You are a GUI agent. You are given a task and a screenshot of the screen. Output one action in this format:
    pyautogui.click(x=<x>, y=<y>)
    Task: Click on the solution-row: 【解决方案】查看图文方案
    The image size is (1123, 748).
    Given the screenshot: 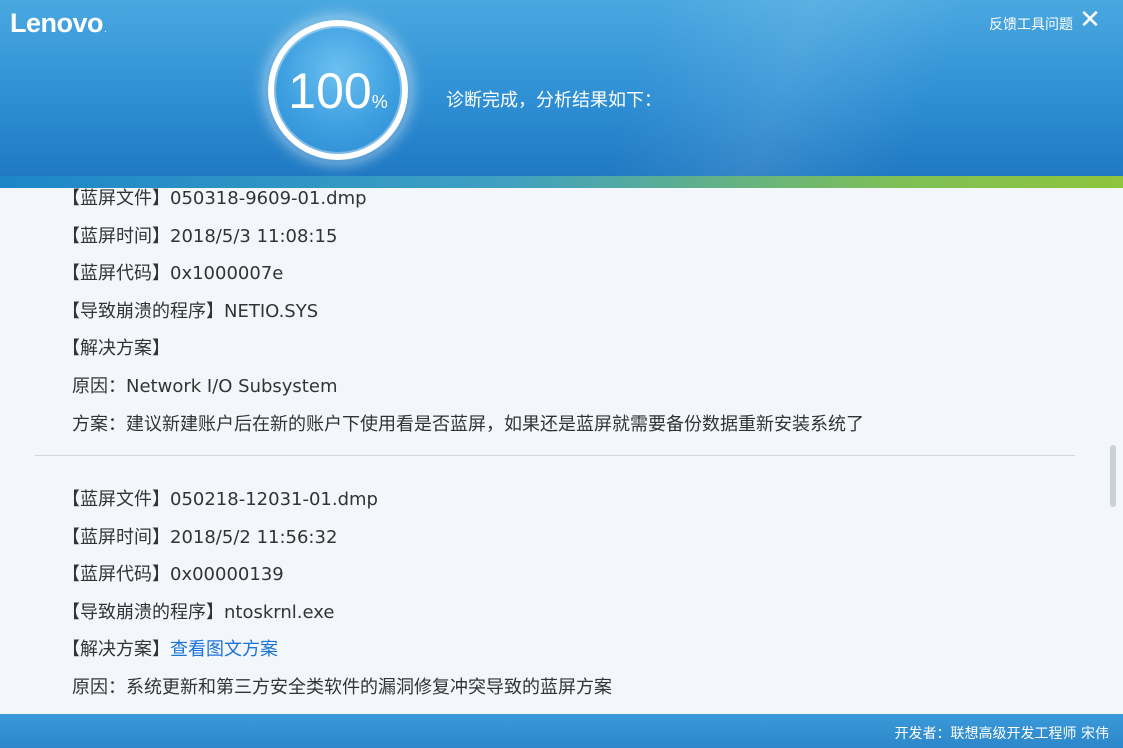 What is the action you would take?
    pyautogui.click(x=170, y=650)
    